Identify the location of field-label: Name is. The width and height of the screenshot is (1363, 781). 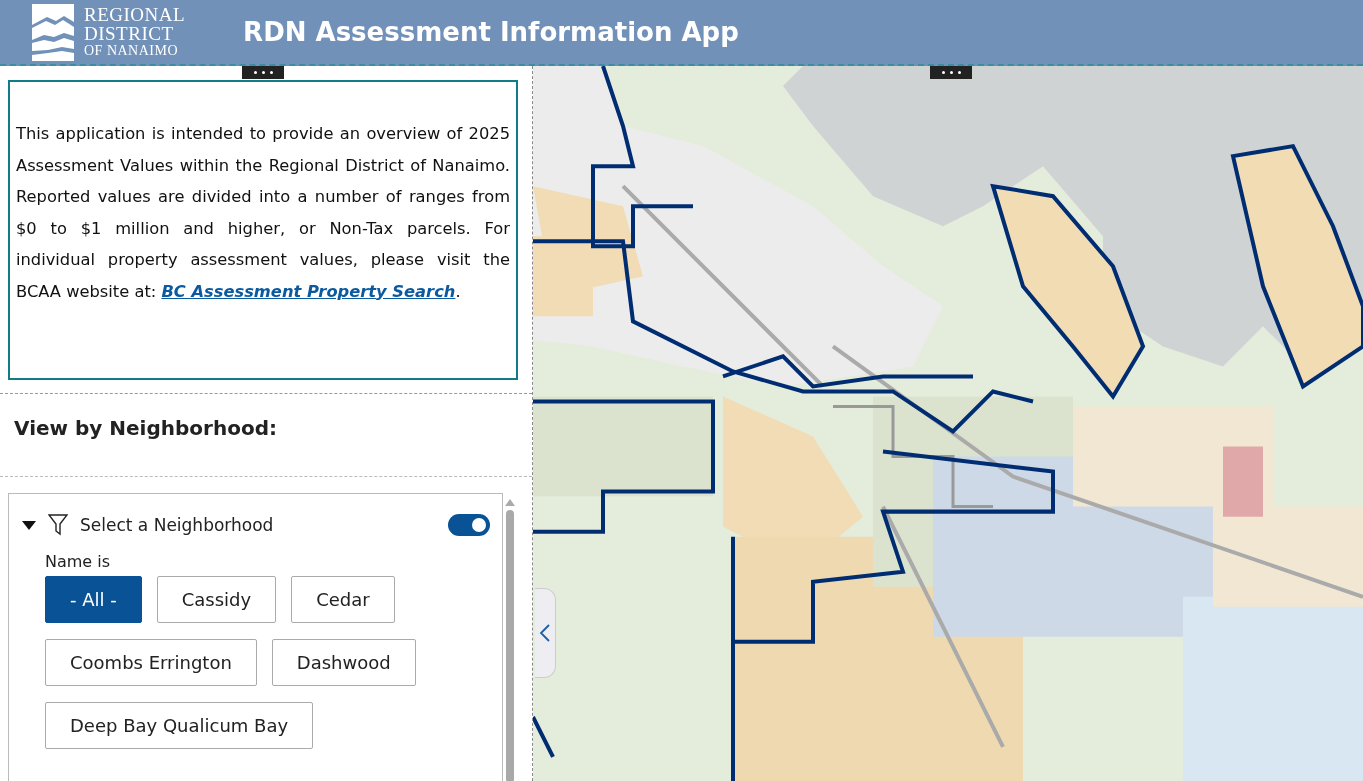
(78, 561).